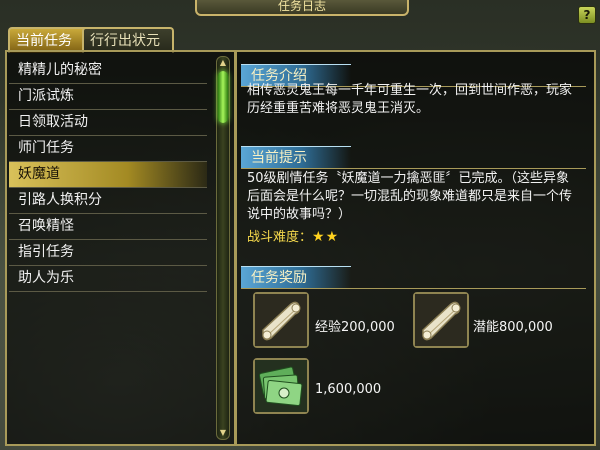 Image resolution: width=600 pixels, height=450 pixels. What do you see at coordinates (108, 227) in the screenshot?
I see `quest-item-summon-spirit: 召唤精怪` at bounding box center [108, 227].